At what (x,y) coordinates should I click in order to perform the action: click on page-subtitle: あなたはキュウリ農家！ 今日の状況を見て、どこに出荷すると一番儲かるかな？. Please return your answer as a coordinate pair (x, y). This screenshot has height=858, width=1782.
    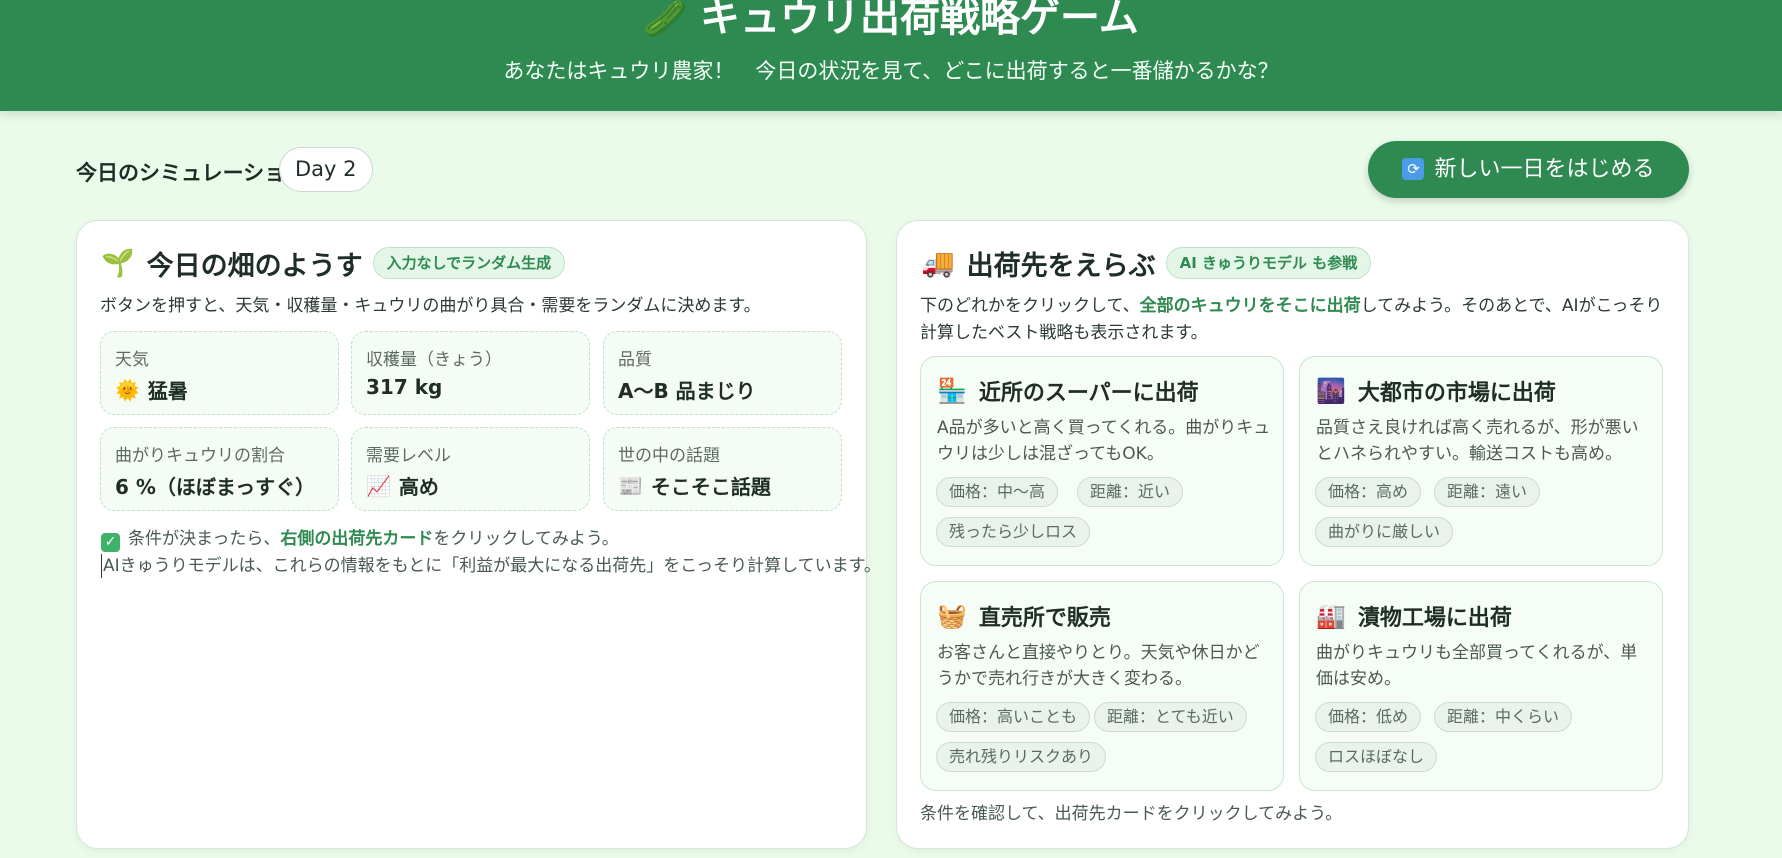
    Looking at the image, I should click on (891, 71).